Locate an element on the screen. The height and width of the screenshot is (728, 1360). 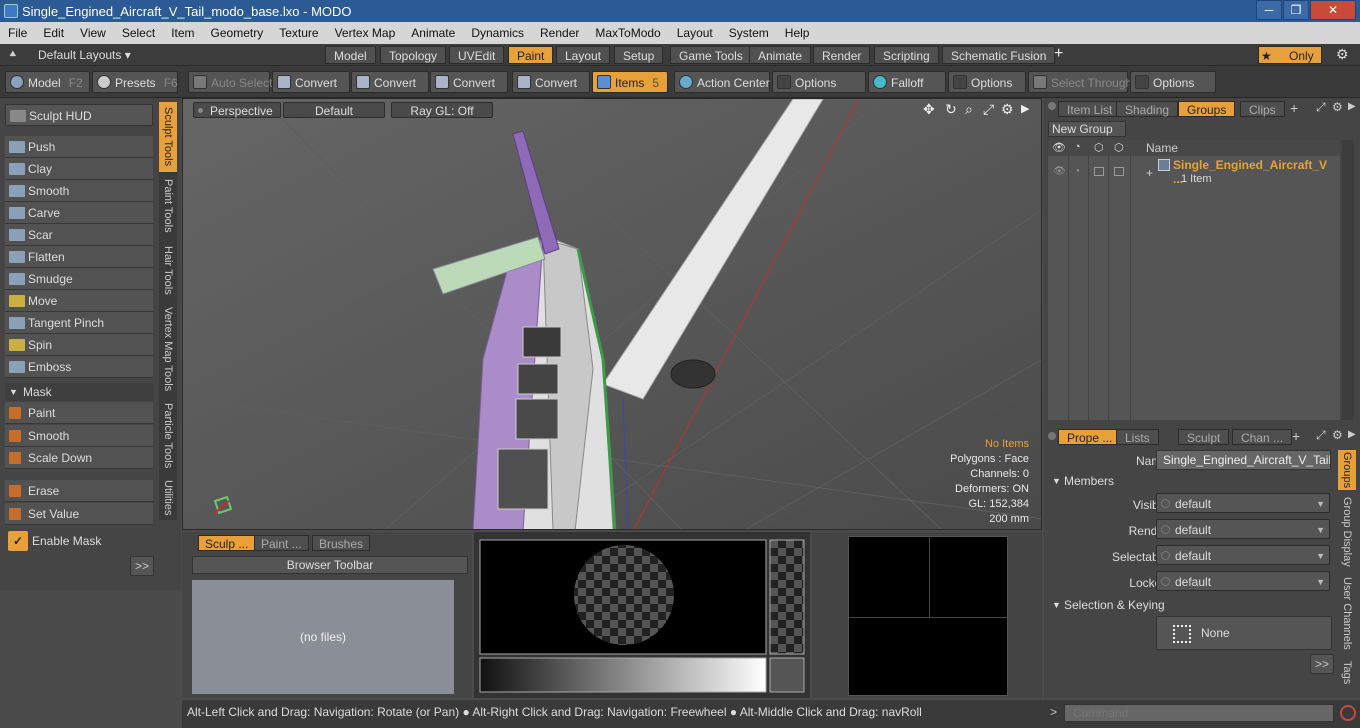
row-lock-icon is located at coordinates (1119, 171).